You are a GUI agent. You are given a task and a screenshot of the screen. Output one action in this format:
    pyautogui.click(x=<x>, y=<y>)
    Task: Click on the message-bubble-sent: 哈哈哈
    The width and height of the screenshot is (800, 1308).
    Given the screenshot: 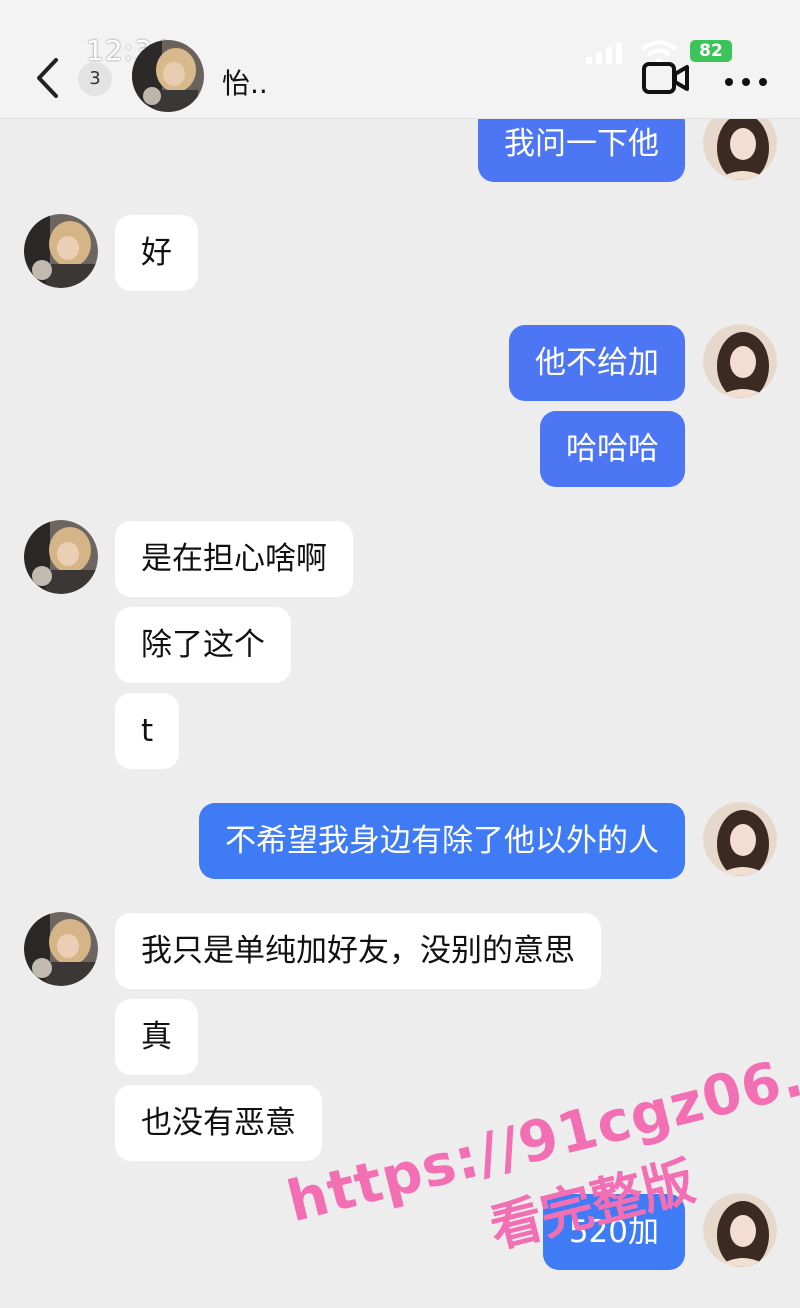 What is the action you would take?
    pyautogui.click(x=612, y=449)
    